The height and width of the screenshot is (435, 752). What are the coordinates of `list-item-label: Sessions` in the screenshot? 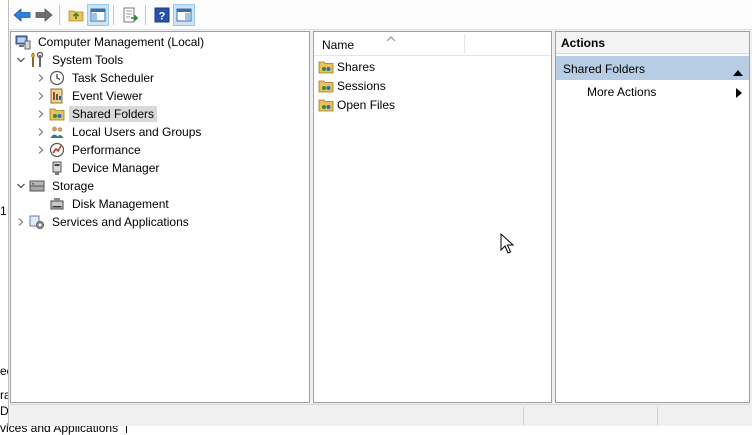 It's located at (361, 86).